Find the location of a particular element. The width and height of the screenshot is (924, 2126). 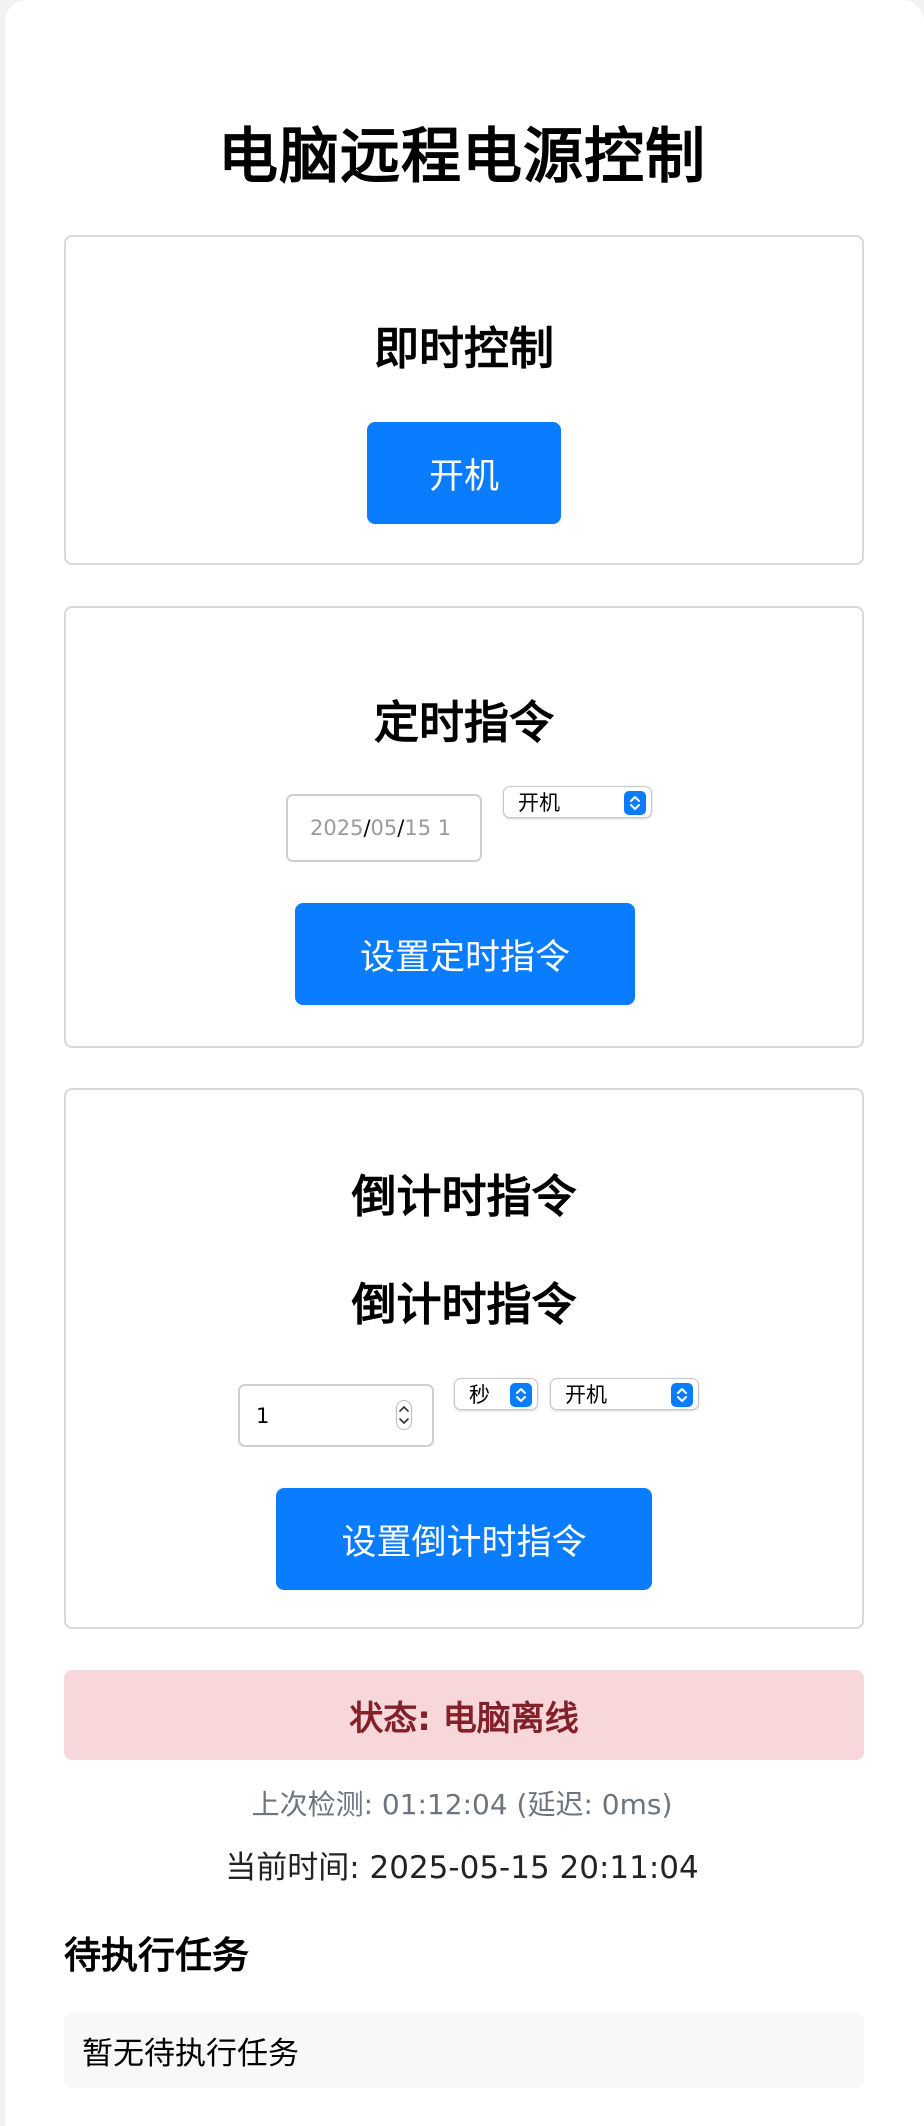

scheduled-action-value: 开机 is located at coordinates (539, 803).